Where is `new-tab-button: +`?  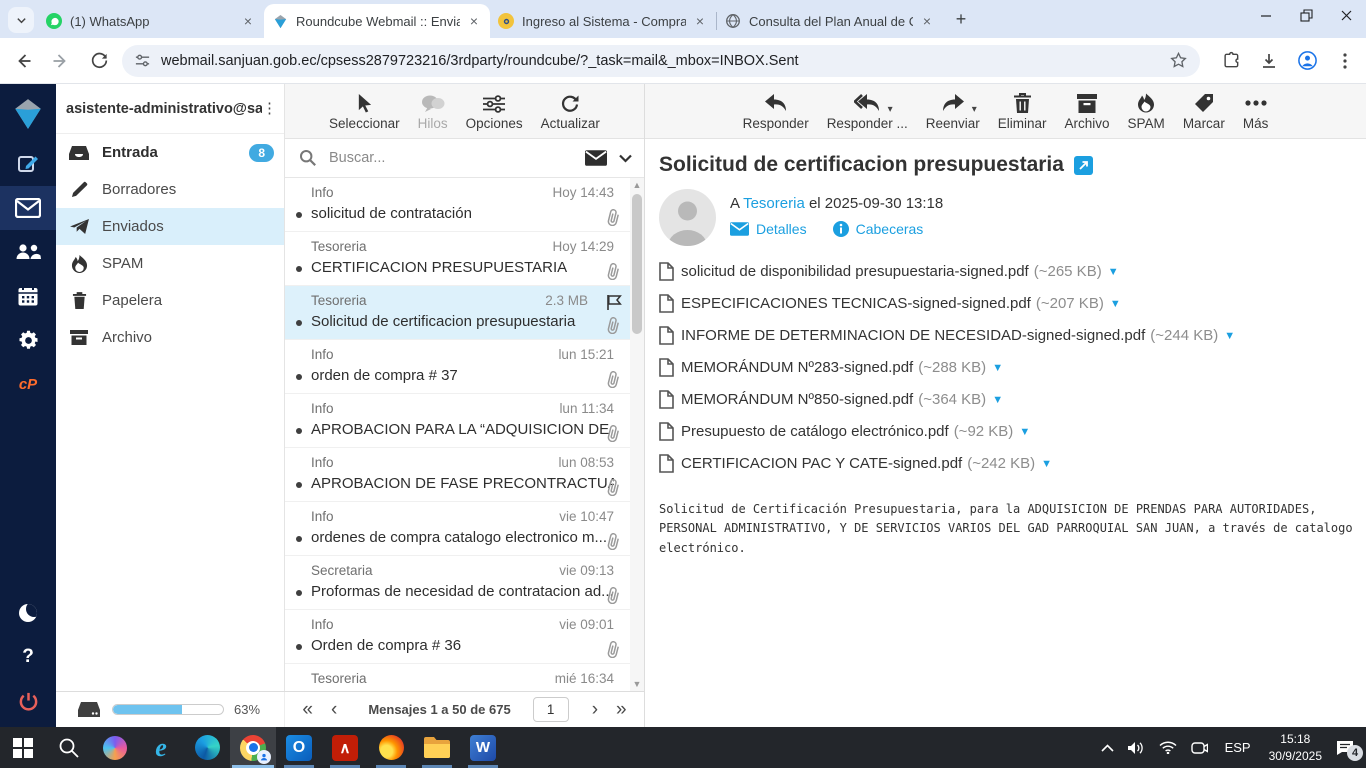
new-tab-button: + is located at coordinates (961, 20).